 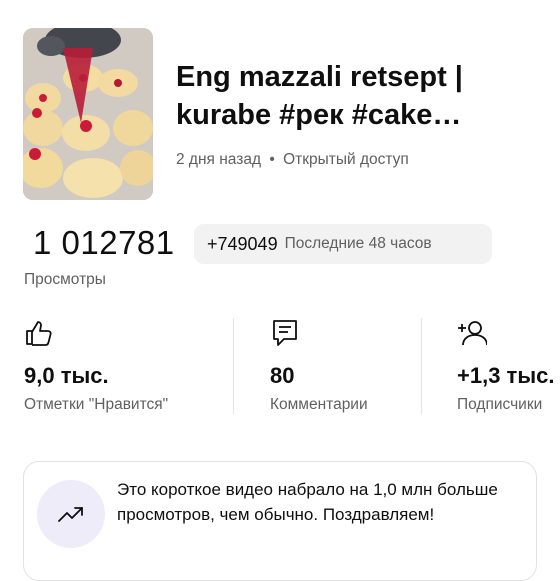 I want to click on subscribers-value: +1,3 тыс., so click(x=506, y=375).